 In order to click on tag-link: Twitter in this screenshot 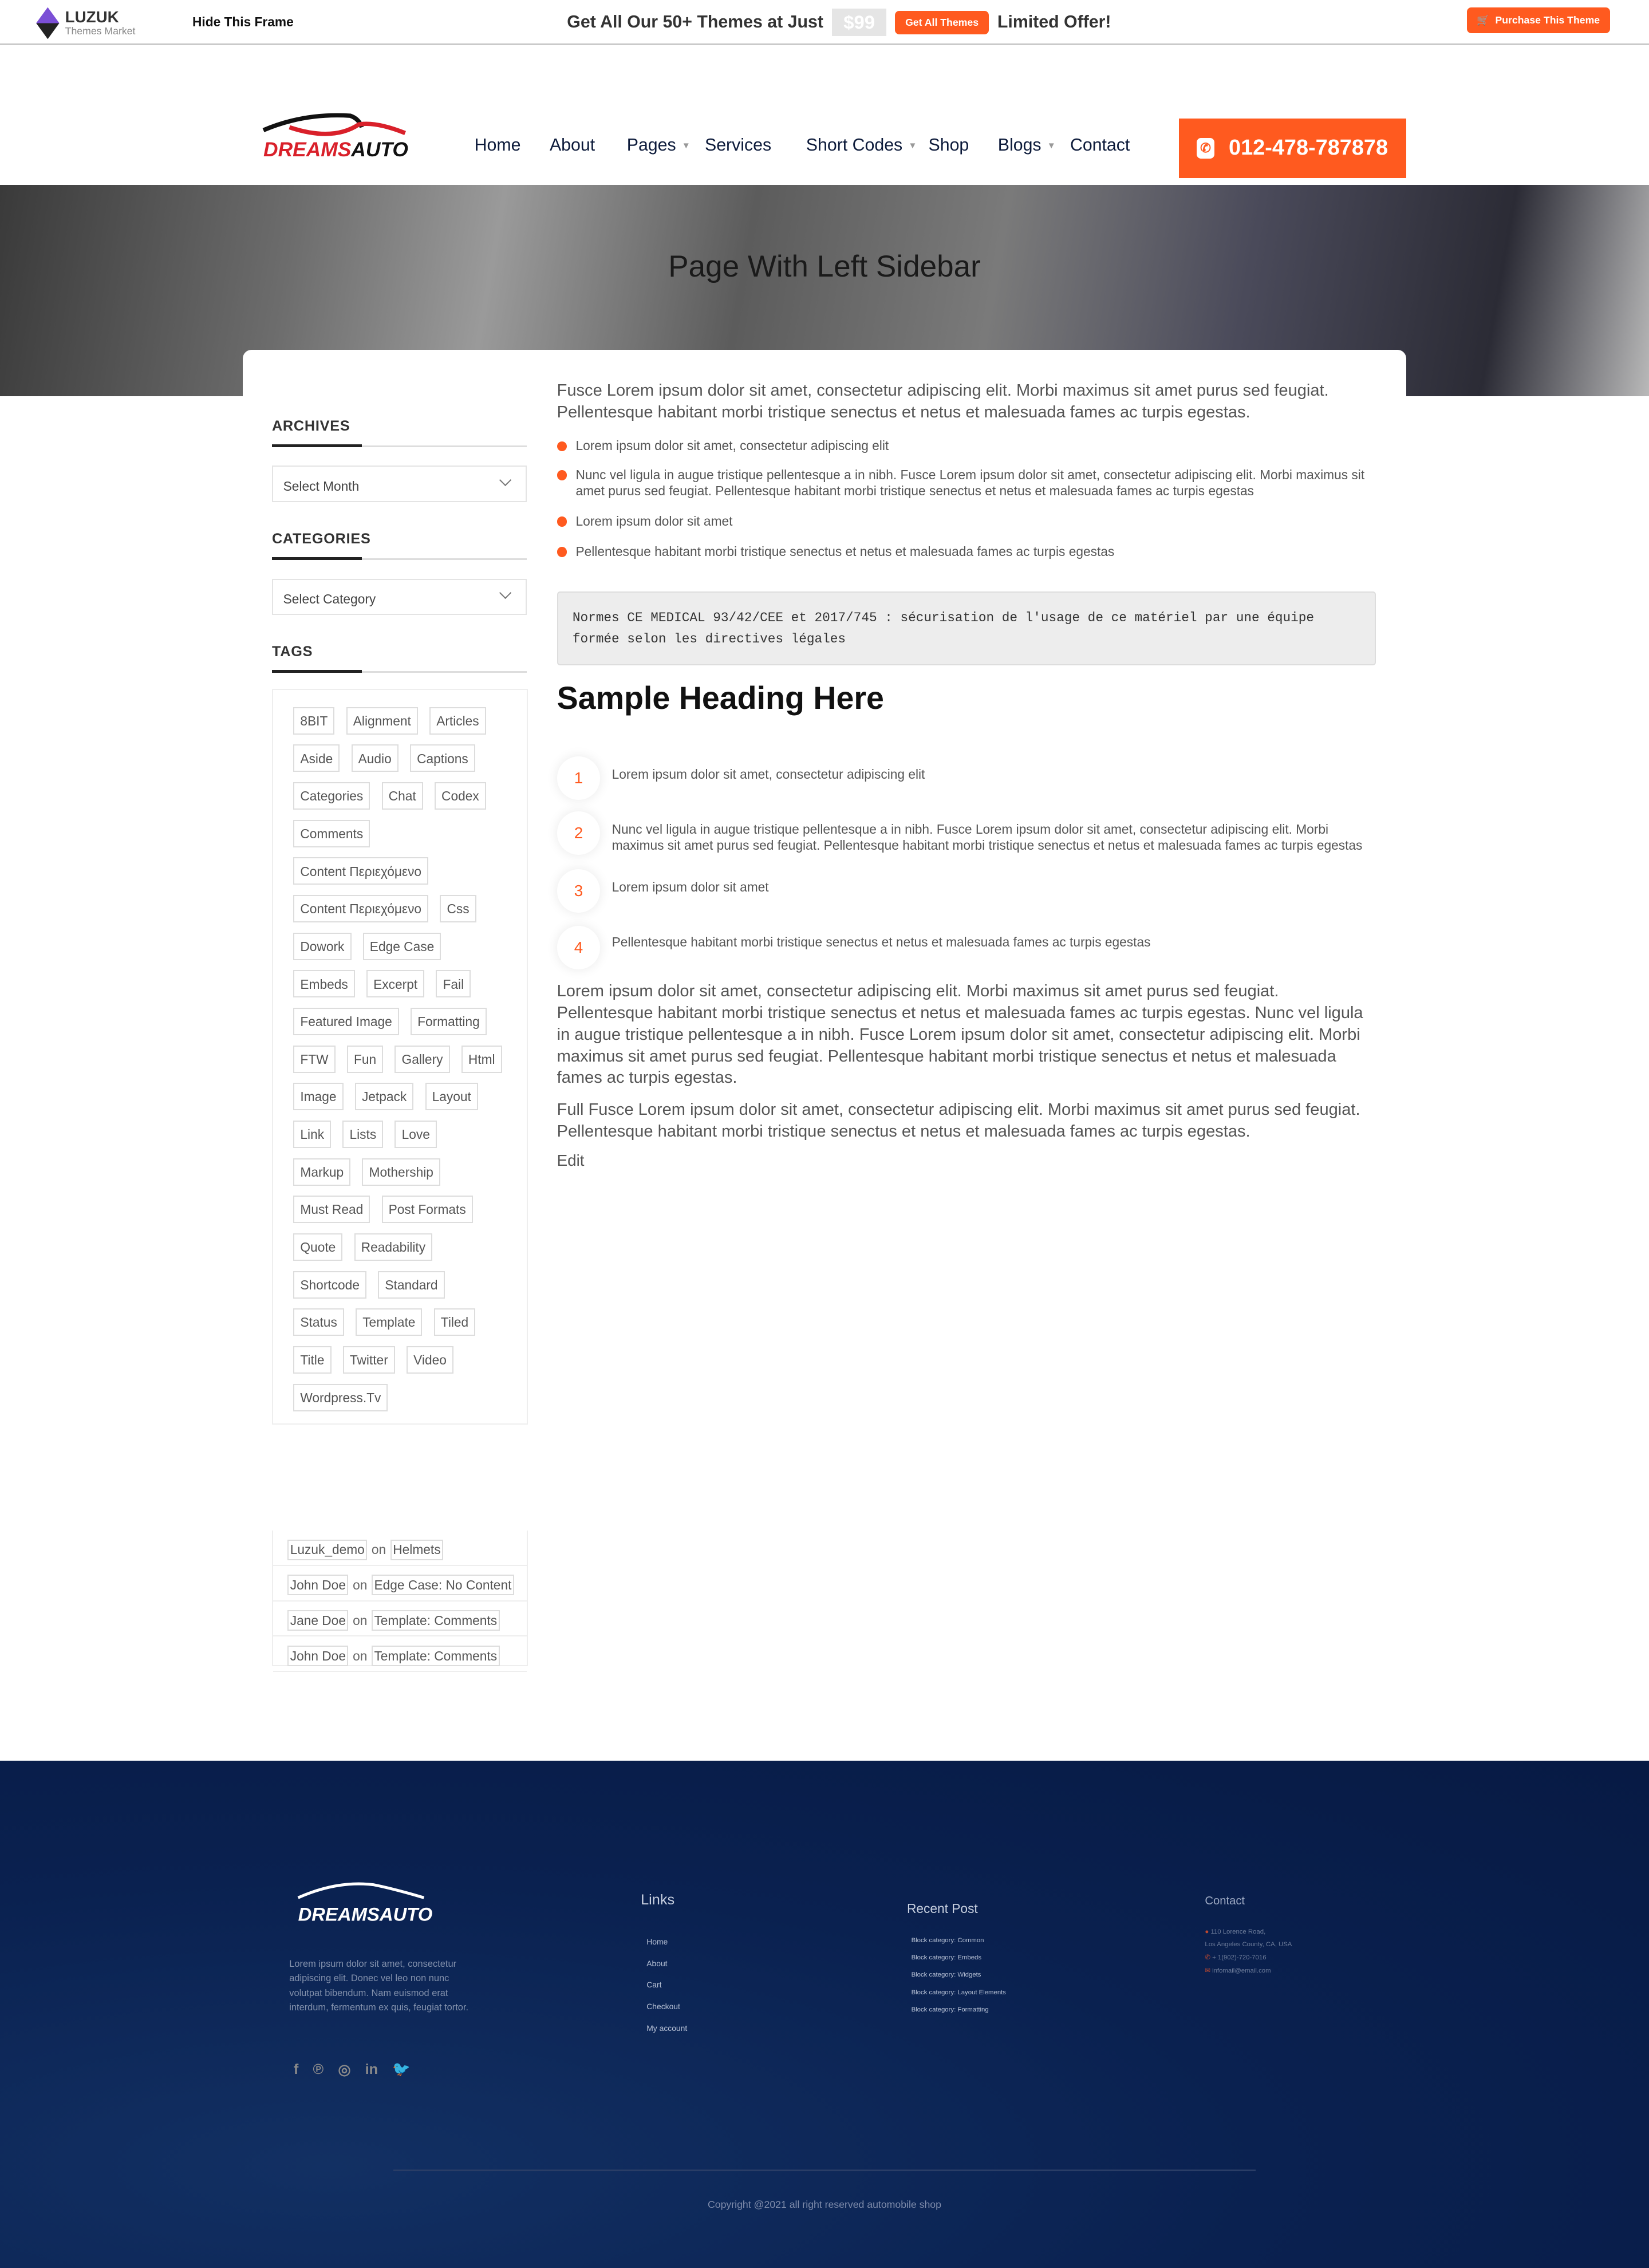, I will do `click(368, 1360)`.